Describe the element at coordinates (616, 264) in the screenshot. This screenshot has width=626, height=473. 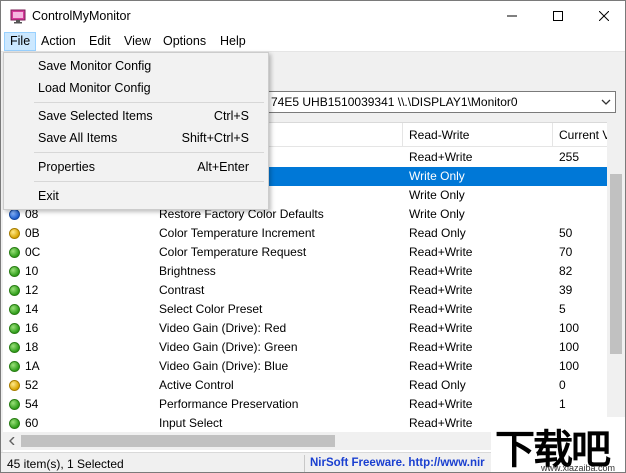
I see `vertical-scroll-thumb` at that location.